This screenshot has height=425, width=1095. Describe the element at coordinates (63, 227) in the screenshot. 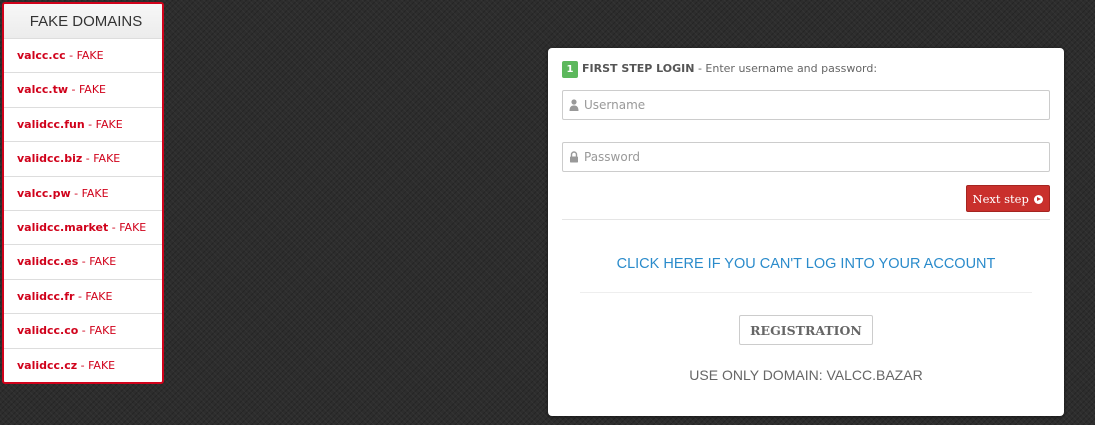

I see `fake-domain-name: validcc.market` at that location.